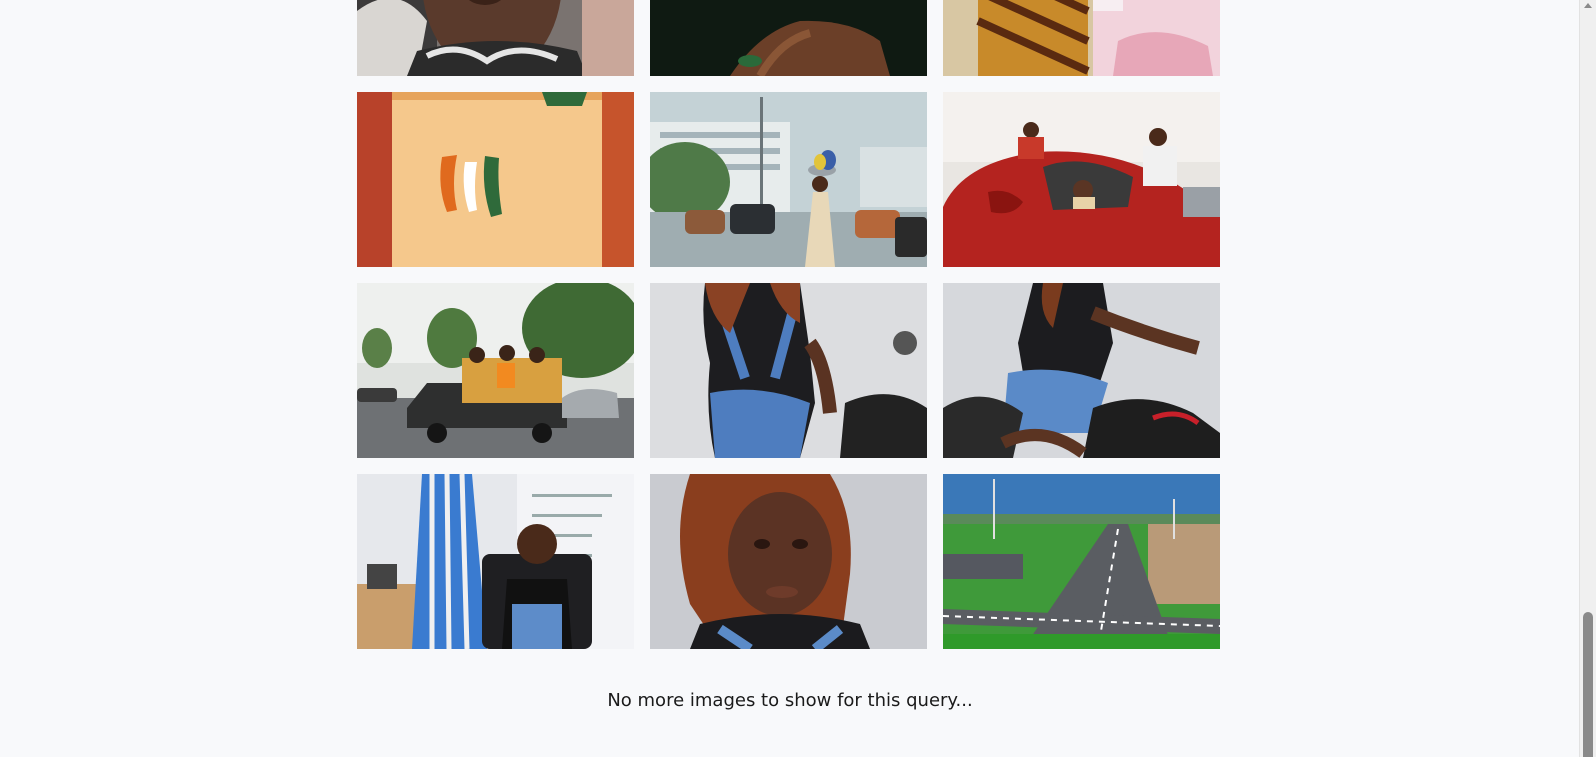 This screenshot has height=757, width=1596. Describe the element at coordinates (1587, 378) in the screenshot. I see `vertical-scrollbar` at that location.